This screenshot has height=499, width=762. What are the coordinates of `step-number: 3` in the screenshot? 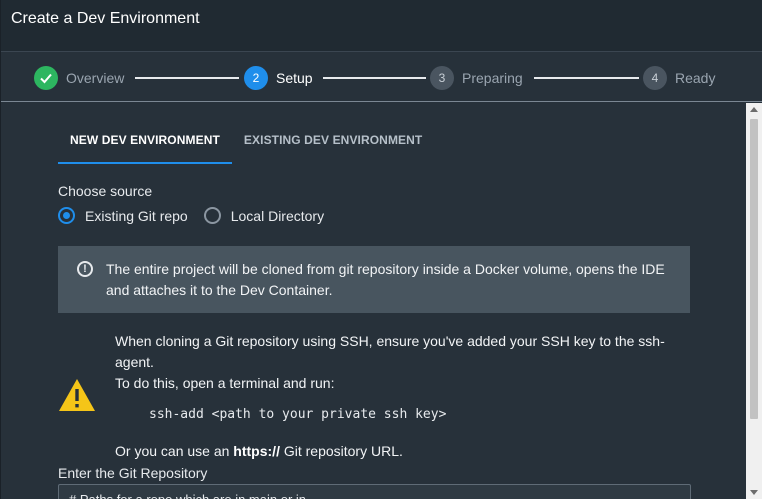 It's located at (442, 78).